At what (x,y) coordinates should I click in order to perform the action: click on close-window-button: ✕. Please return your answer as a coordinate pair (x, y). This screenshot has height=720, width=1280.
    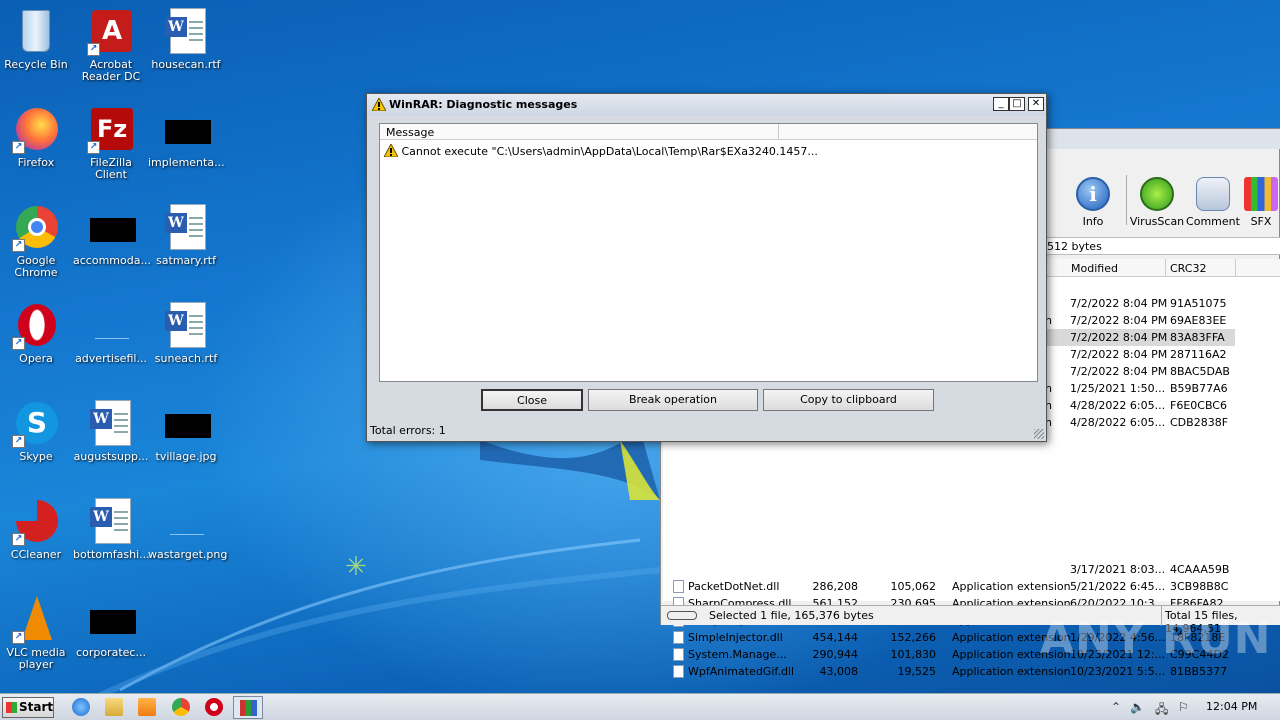
    Looking at the image, I should click on (1036, 104).